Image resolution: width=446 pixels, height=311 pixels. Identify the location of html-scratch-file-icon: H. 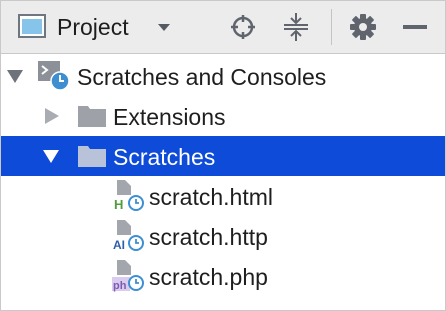
(128, 198).